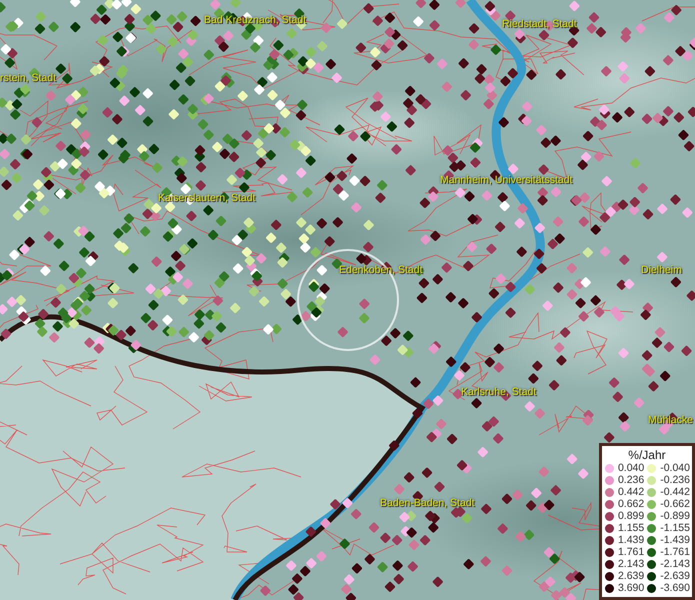 This screenshot has height=600, width=695. What do you see at coordinates (675, 540) in the screenshot?
I see `legend-value: -1.439` at bounding box center [675, 540].